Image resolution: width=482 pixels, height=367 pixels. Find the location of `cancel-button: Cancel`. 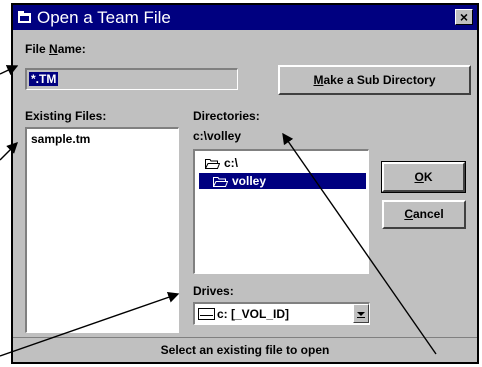

cancel-button: Cancel is located at coordinates (424, 214).